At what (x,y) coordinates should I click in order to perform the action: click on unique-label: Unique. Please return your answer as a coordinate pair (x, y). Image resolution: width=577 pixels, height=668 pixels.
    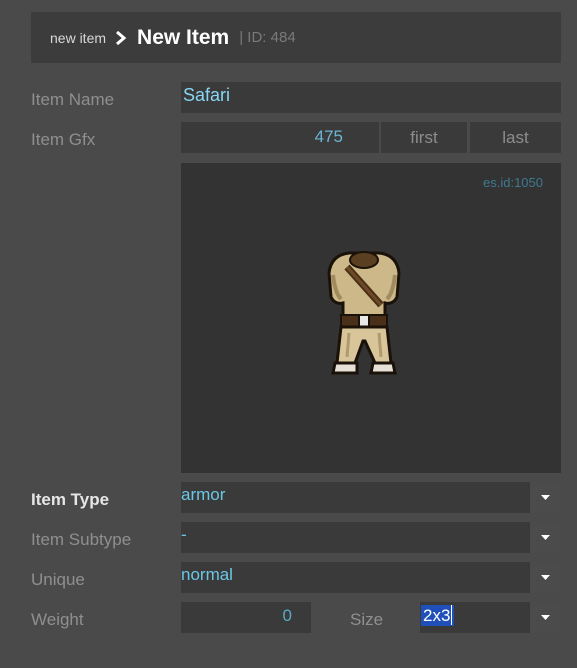
    Looking at the image, I should click on (58, 579).